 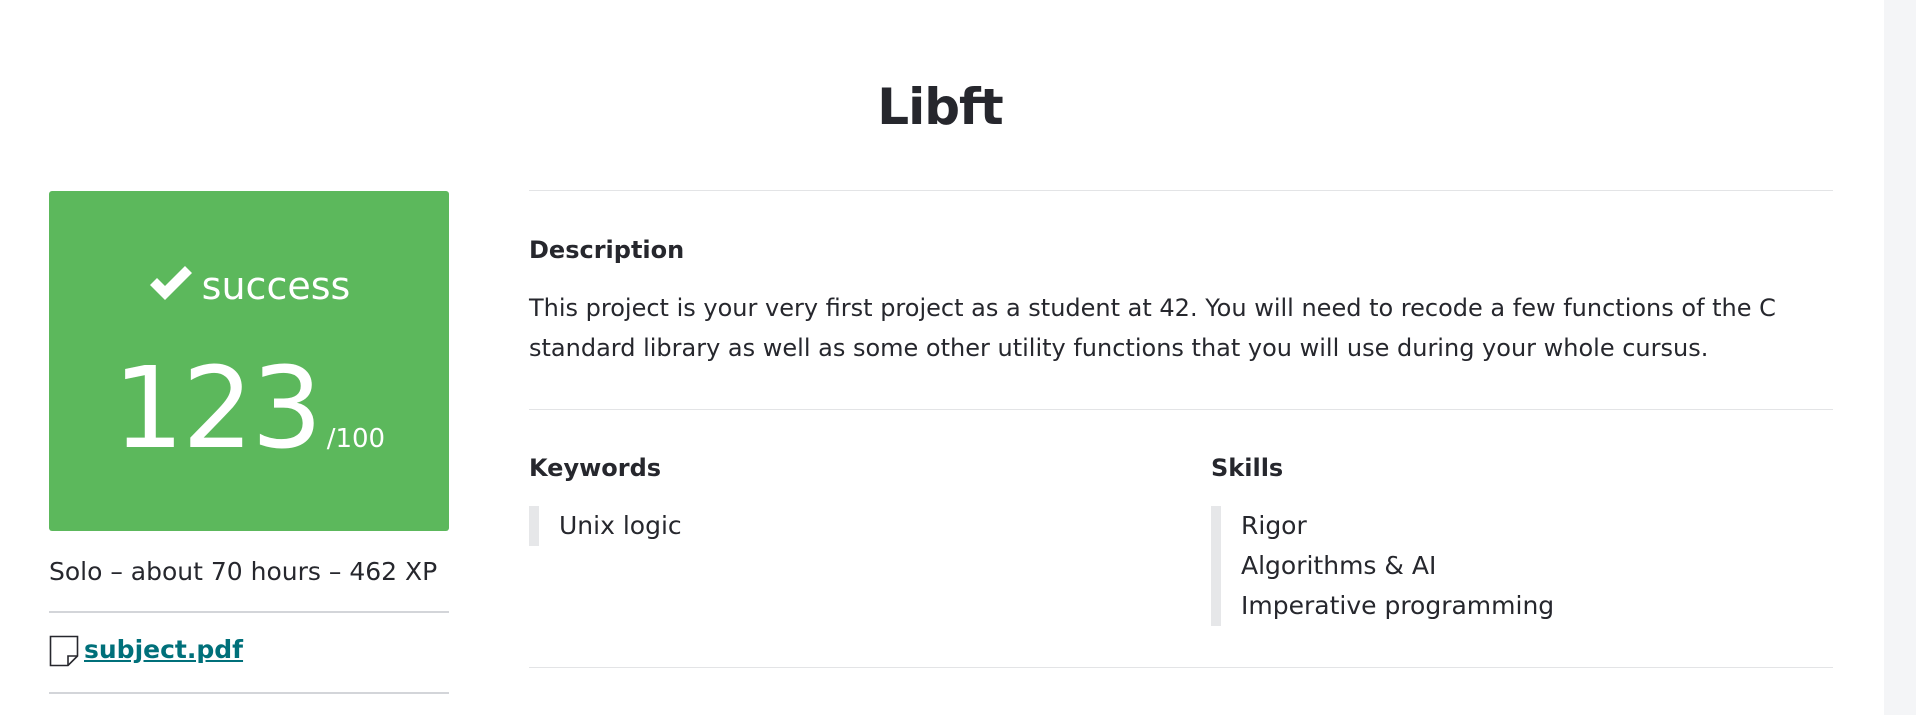 I want to click on scrollbar-track, so click(x=1900, y=357).